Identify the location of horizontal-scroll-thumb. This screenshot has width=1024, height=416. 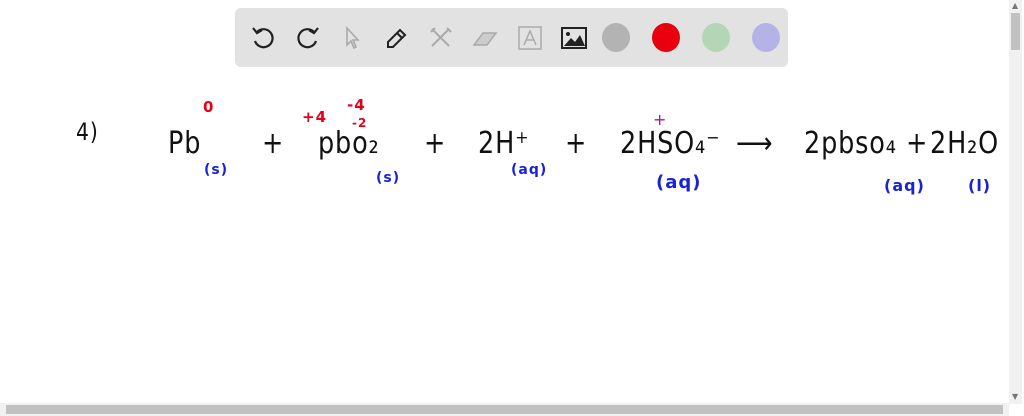
(504, 409).